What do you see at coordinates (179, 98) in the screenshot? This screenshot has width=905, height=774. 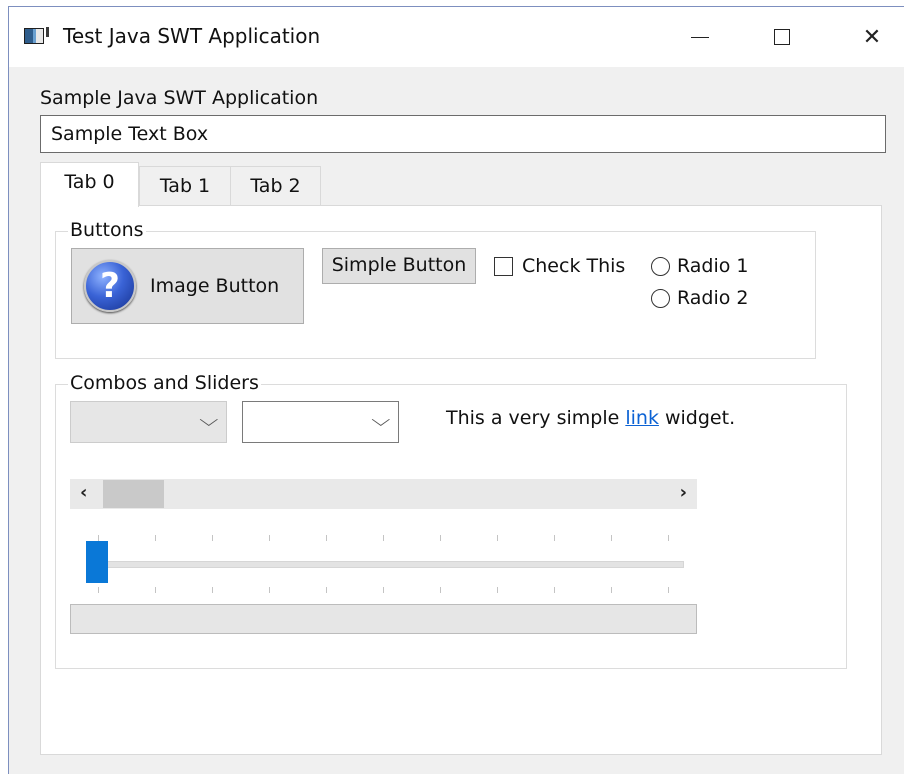 I see `app-label: Sample Java SWT Application` at bounding box center [179, 98].